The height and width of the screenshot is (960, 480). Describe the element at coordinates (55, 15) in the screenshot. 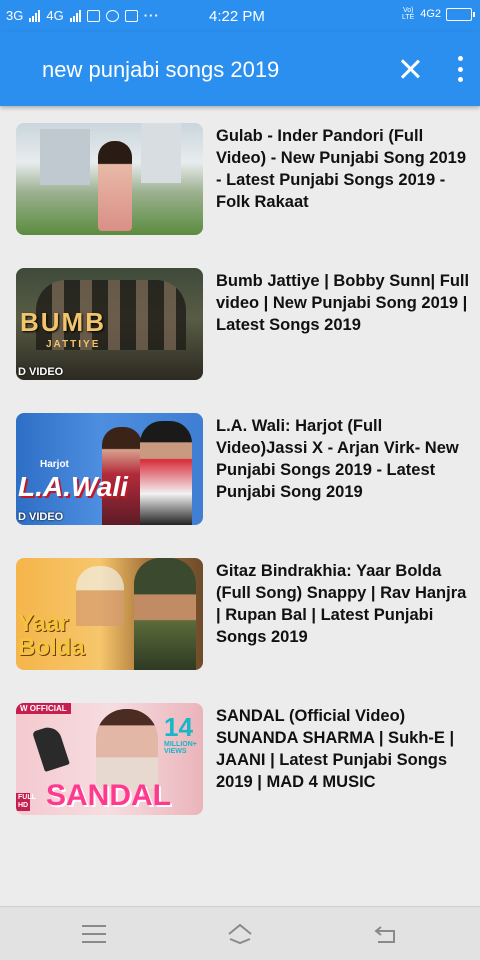

I see `signal-label-4g: 4G` at that location.